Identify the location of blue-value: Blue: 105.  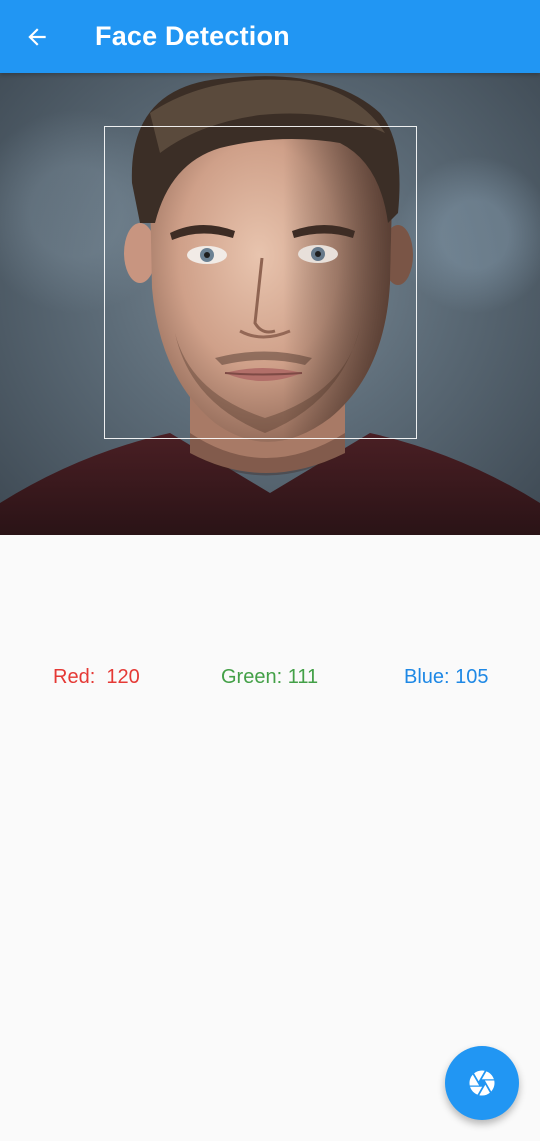
(446, 677).